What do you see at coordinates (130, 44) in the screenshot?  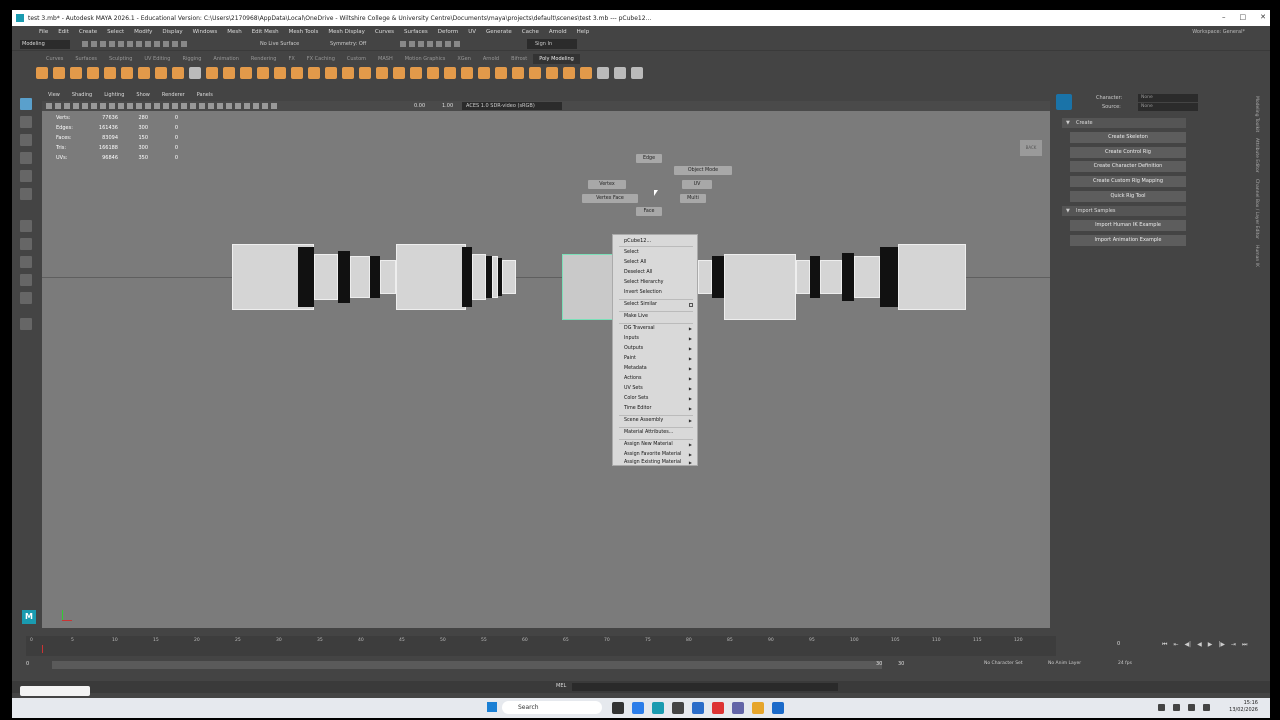 I see `select-hierarchy-icon` at bounding box center [130, 44].